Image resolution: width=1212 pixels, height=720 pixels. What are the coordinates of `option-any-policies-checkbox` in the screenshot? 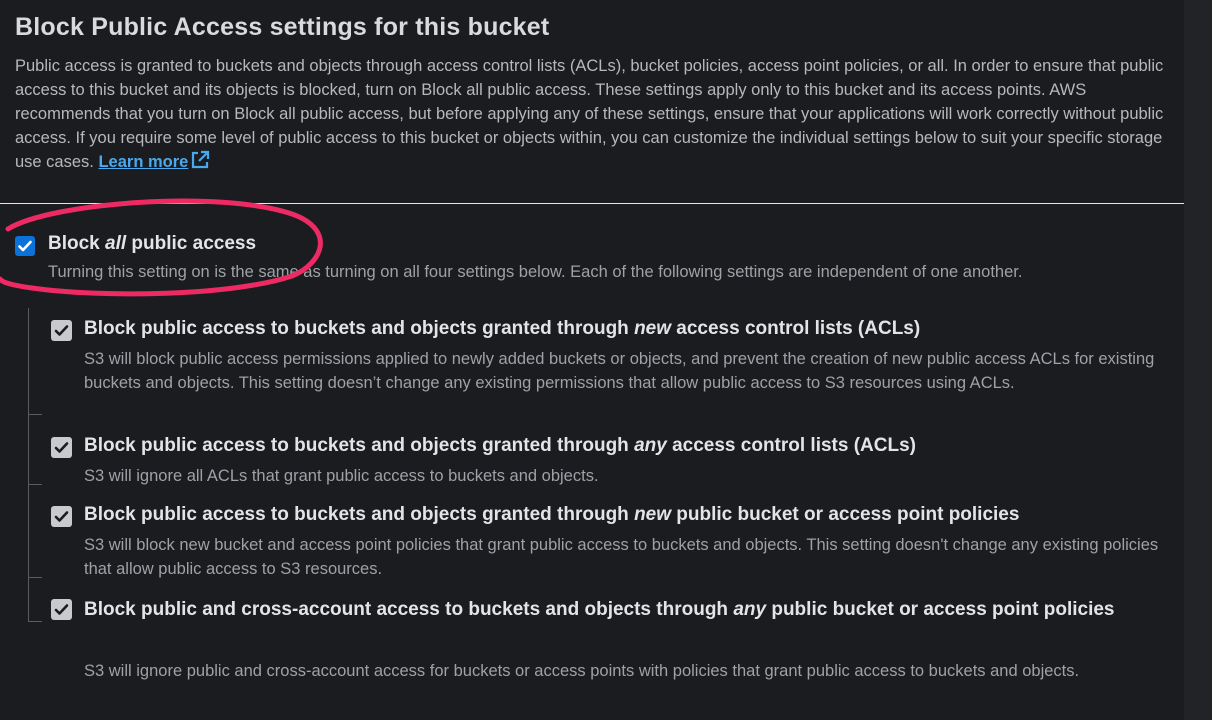 It's located at (61, 609).